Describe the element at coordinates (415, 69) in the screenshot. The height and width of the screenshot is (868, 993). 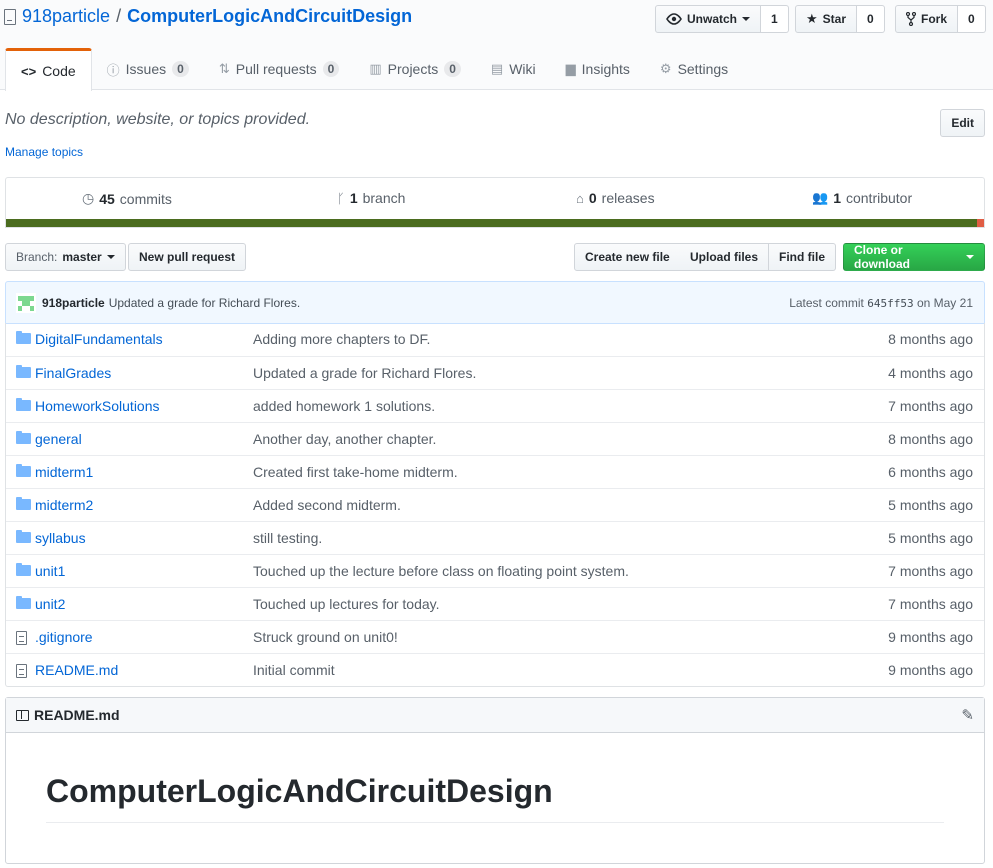
I see `tab-projects: ▥ Projects 0` at that location.